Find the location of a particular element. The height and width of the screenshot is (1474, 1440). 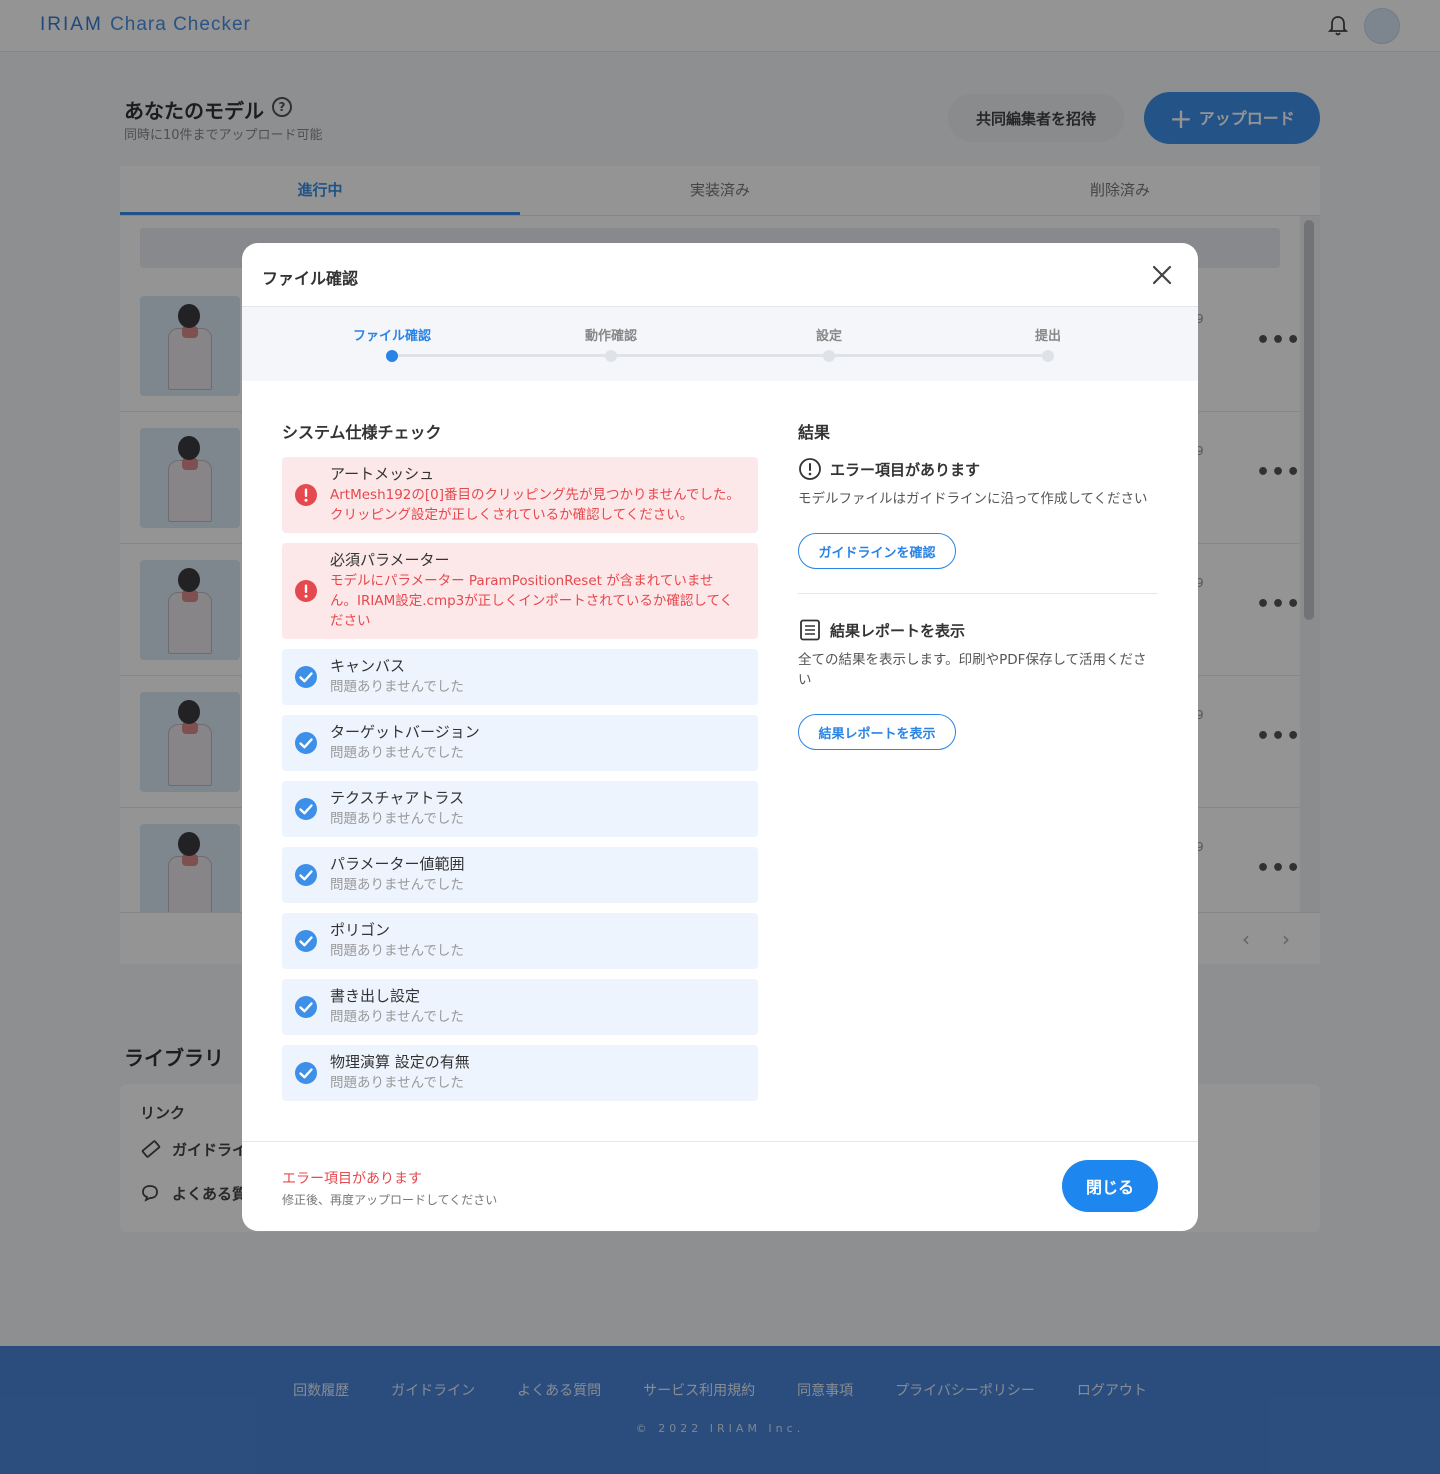

step-settings: 設定 is located at coordinates (828, 336).